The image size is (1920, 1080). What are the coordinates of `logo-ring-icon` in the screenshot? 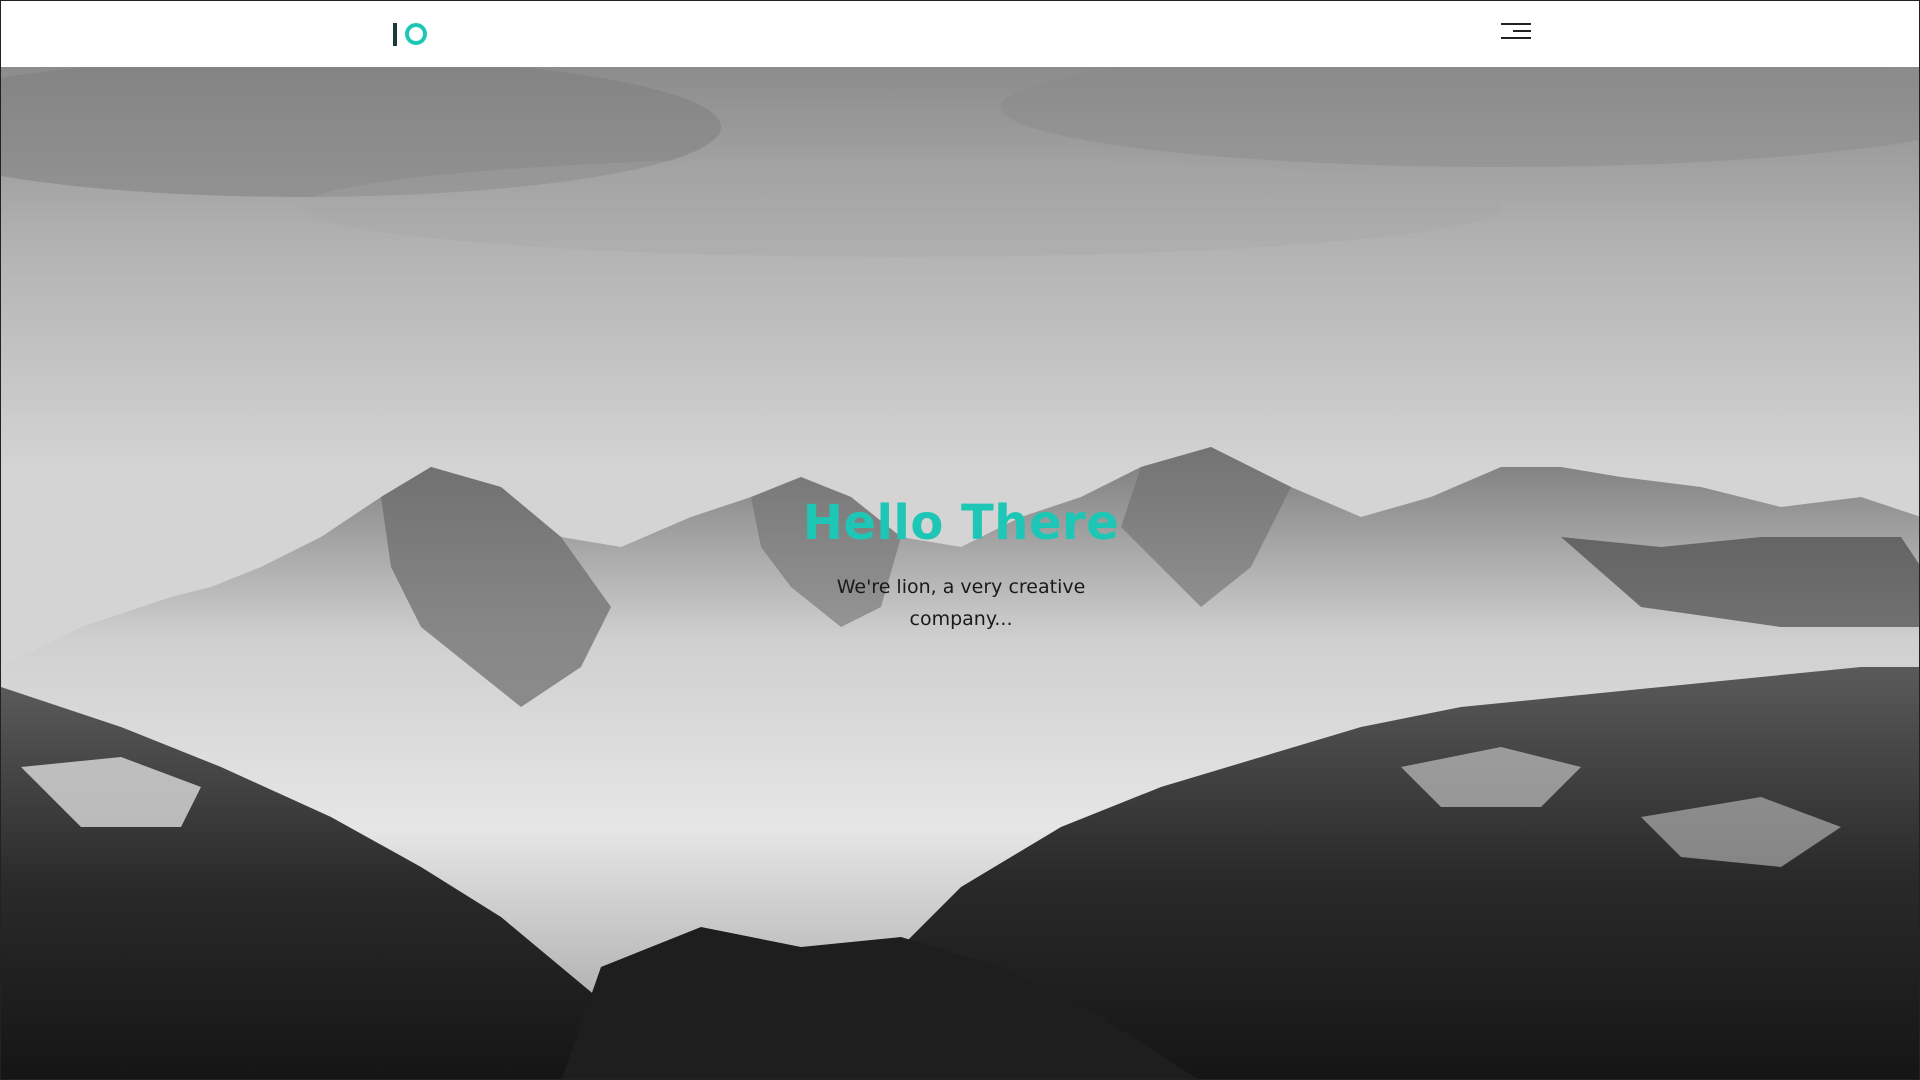 It's located at (416, 34).